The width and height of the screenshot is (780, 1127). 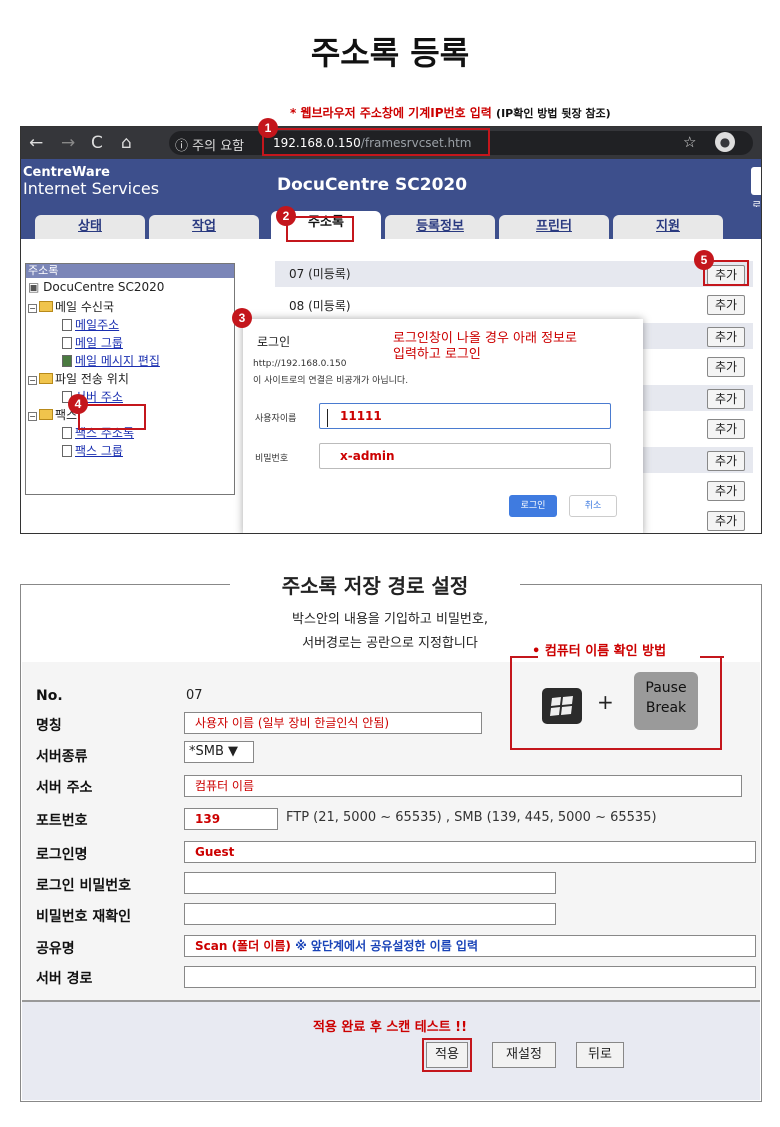 What do you see at coordinates (605, 702) in the screenshot?
I see `plus-sign: +` at bounding box center [605, 702].